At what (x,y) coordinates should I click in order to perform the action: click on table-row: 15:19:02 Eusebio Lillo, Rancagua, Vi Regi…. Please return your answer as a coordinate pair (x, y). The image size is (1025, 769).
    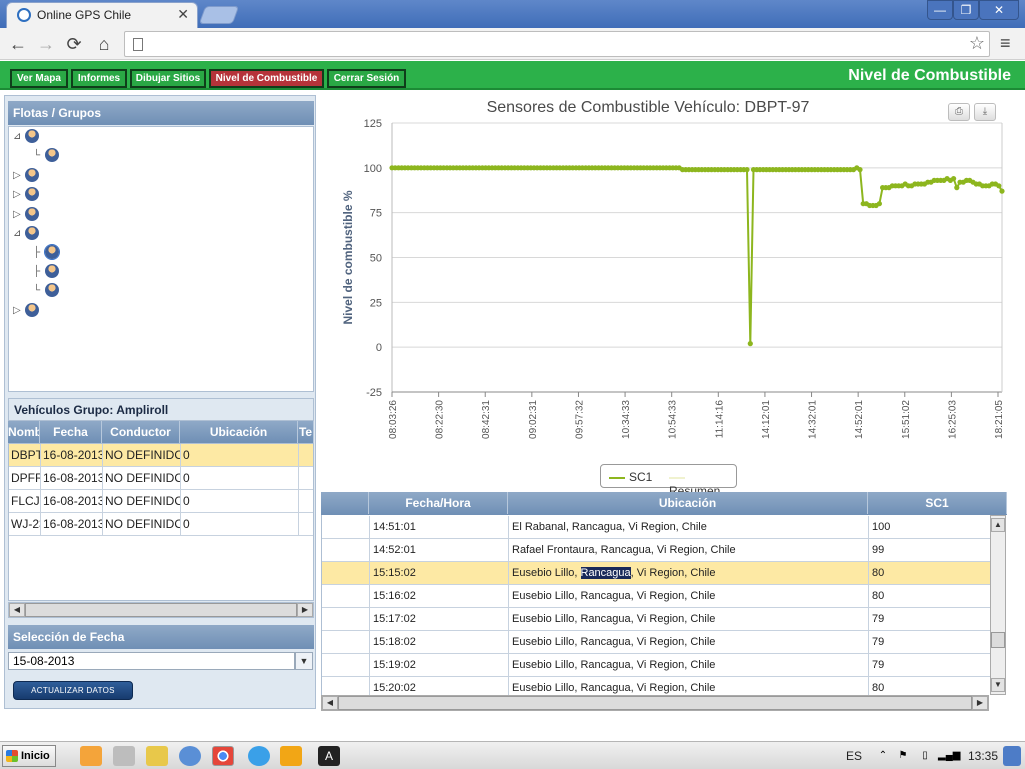
    Looking at the image, I should click on (656, 665).